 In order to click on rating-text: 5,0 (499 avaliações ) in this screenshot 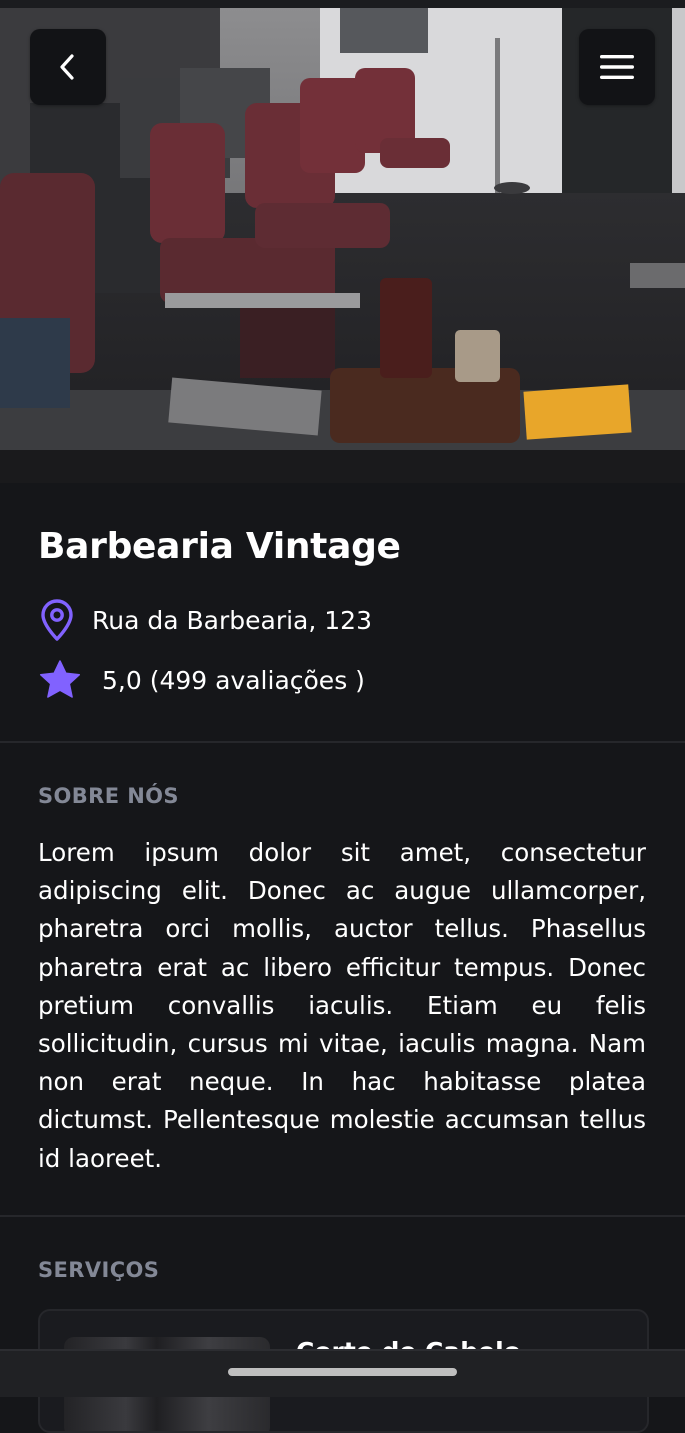, I will do `click(233, 680)`.